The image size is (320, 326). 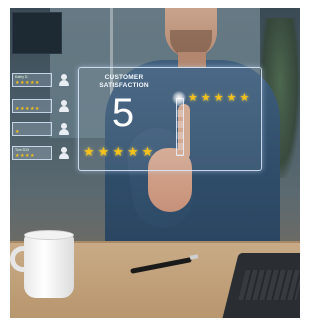 What do you see at coordinates (17, 132) in the screenshot?
I see `review-stars: ★` at bounding box center [17, 132].